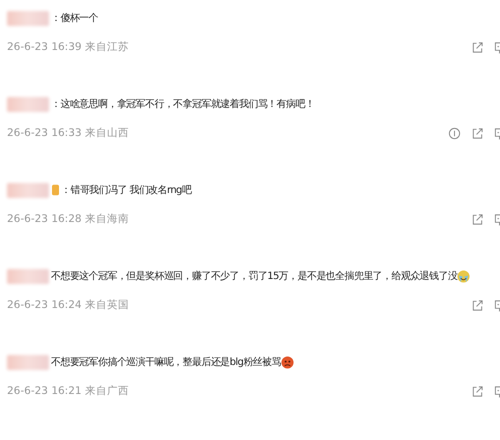 The image size is (500, 440). Describe the element at coordinates (254, 276) in the screenshot. I see `comment-text: 不想要这个冠军，但是奖杯巡回，赚了不少了，罚了15万，是不是也全揣兜里了，给观众退钱了没` at that location.